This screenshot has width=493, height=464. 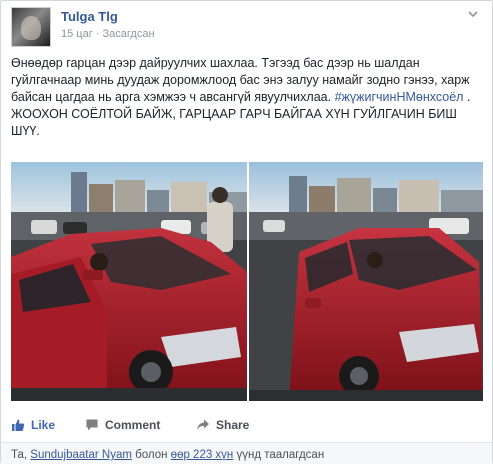 What do you see at coordinates (43, 425) in the screenshot?
I see `like-button-label: Like` at bounding box center [43, 425].